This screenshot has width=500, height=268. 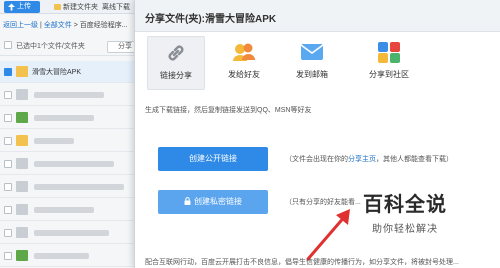 What do you see at coordinates (11, 7) in the screenshot?
I see `upload-icon` at bounding box center [11, 7].